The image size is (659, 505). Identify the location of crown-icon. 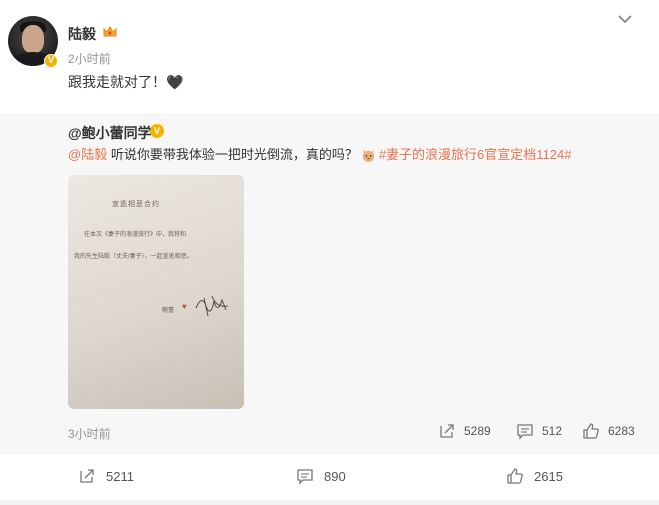
(110, 31).